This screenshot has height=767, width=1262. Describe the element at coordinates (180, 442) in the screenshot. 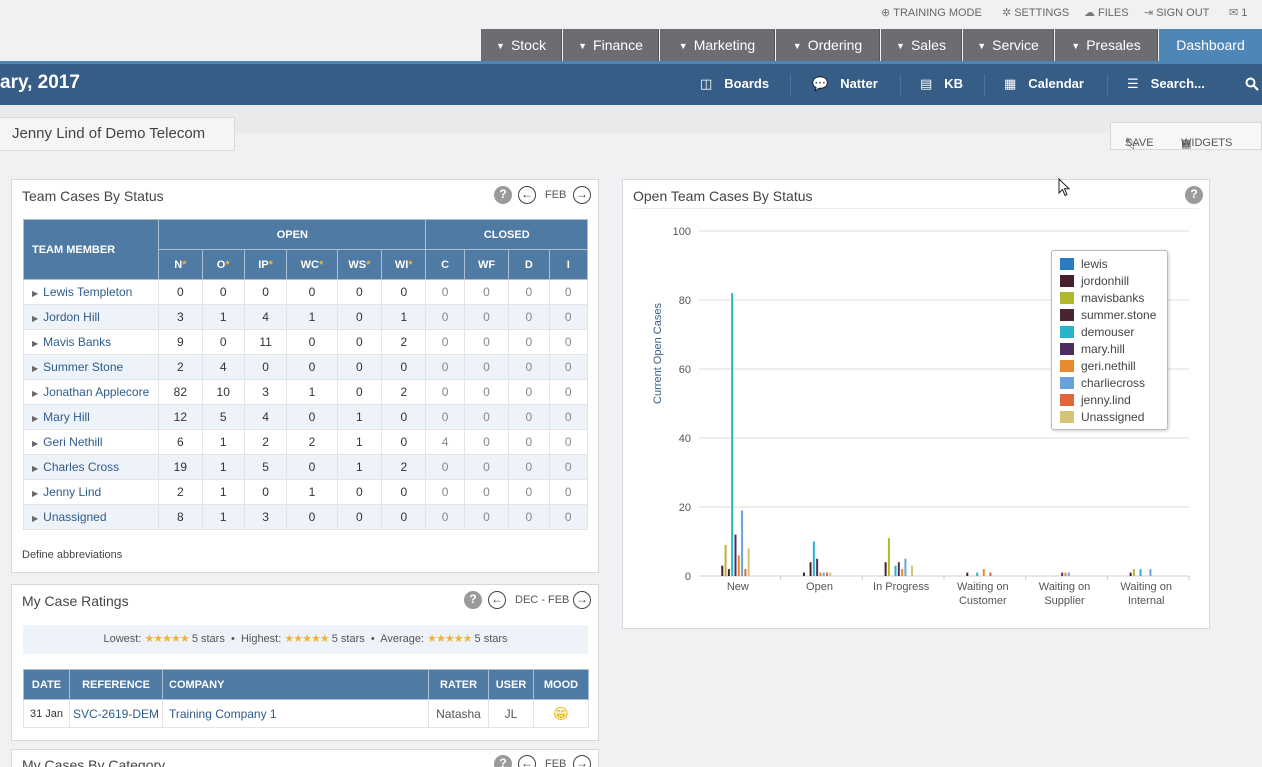

I see `open-count-cell: 6` at that location.